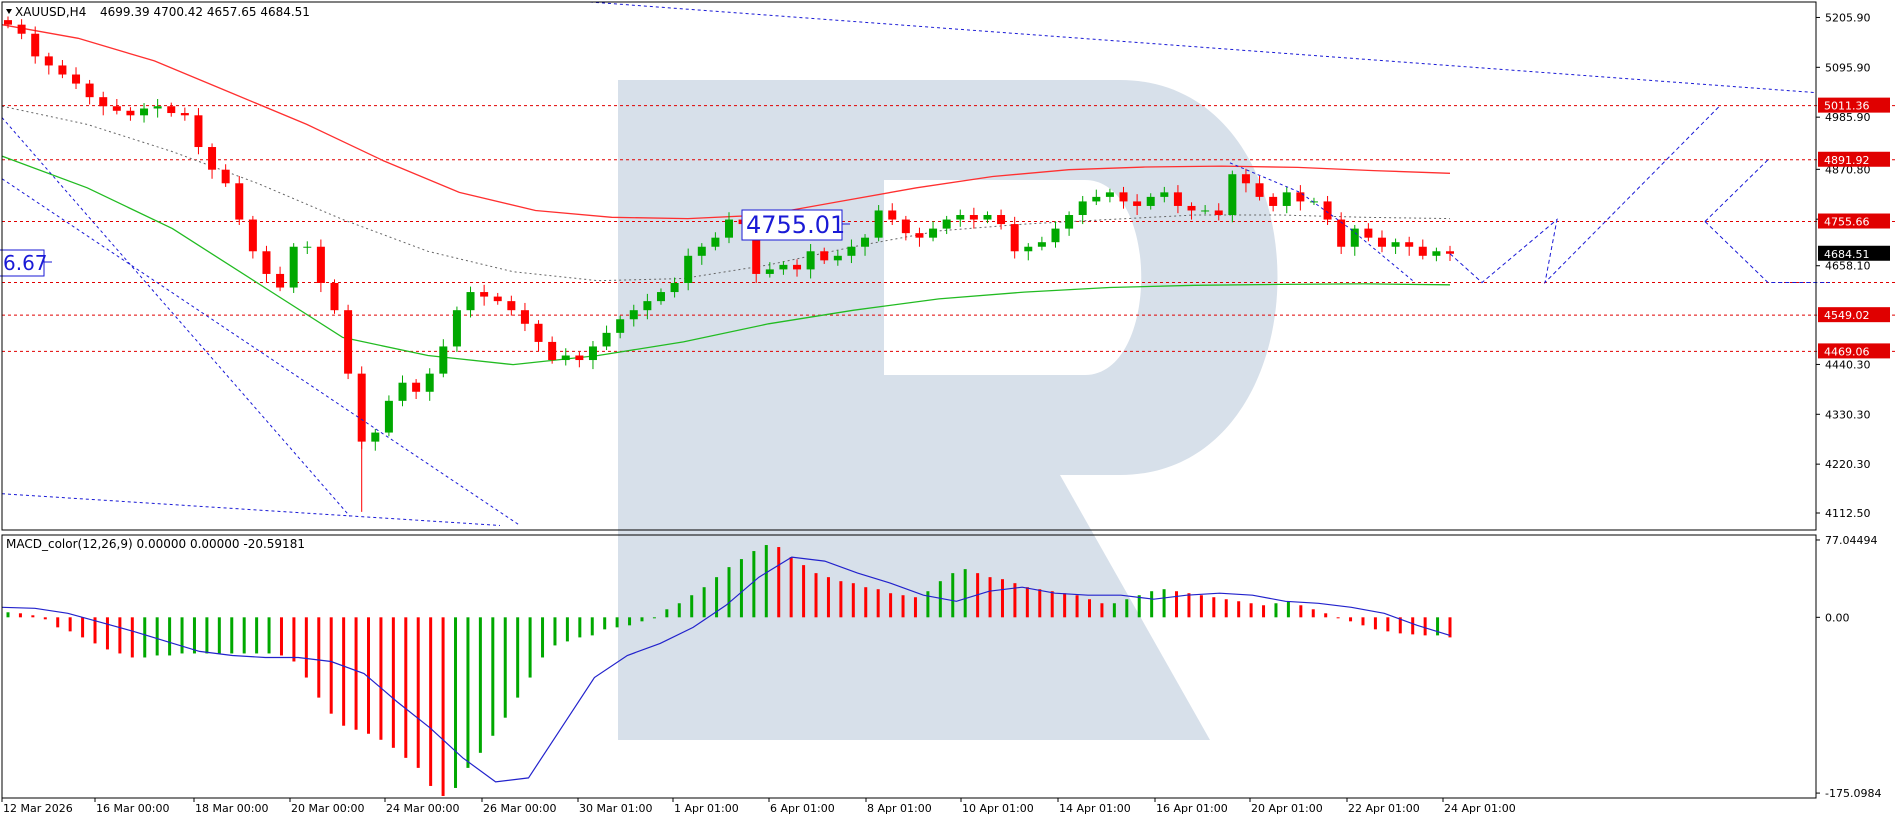  I want to click on x-tick-label: 20 Mar 00:00, so click(327, 808).